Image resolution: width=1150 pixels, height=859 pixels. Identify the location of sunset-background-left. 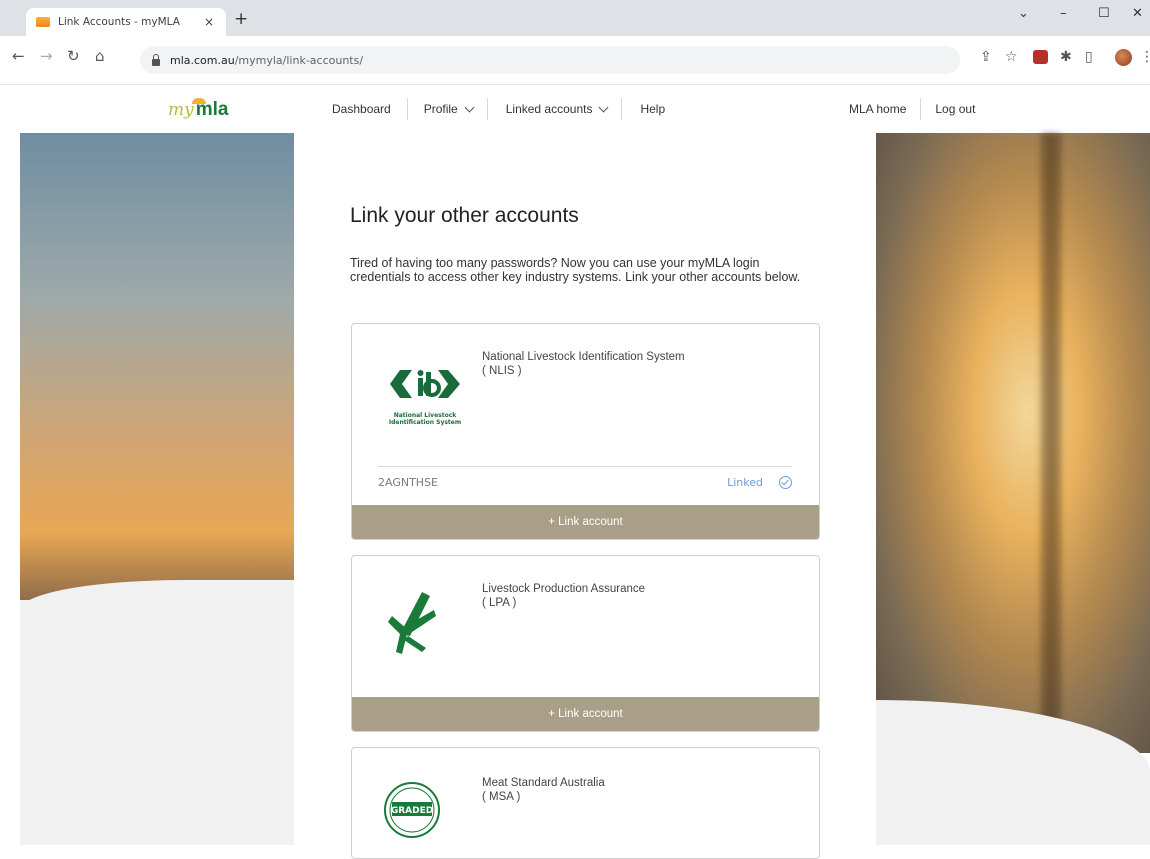
(157, 368).